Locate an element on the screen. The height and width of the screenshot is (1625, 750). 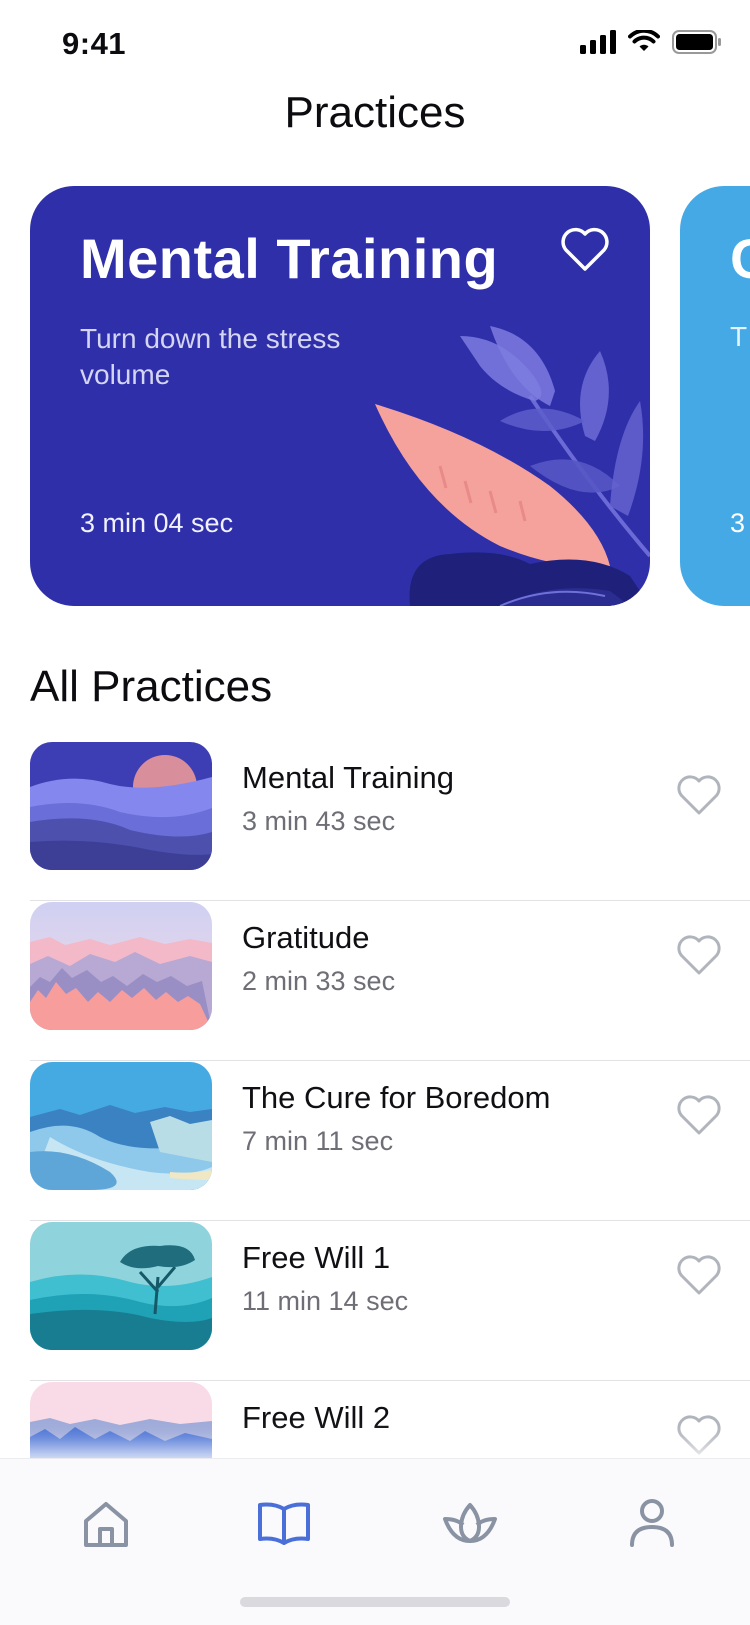
status-icons is located at coordinates (651, 42).